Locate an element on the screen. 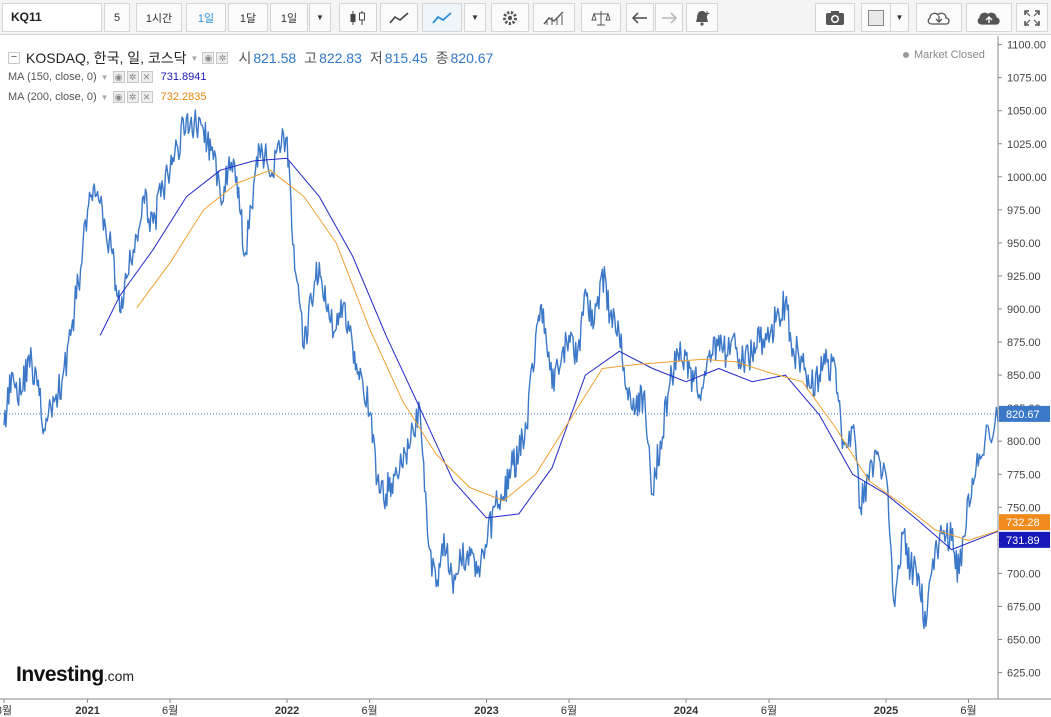 The width and height of the screenshot is (1051, 717). open-value: 821.58 is located at coordinates (275, 58).